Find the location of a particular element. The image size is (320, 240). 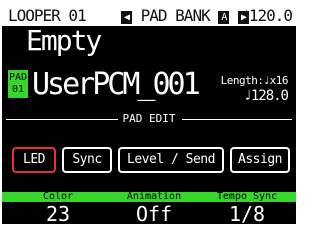

tab-level-send: Level / Send is located at coordinates (171, 160).